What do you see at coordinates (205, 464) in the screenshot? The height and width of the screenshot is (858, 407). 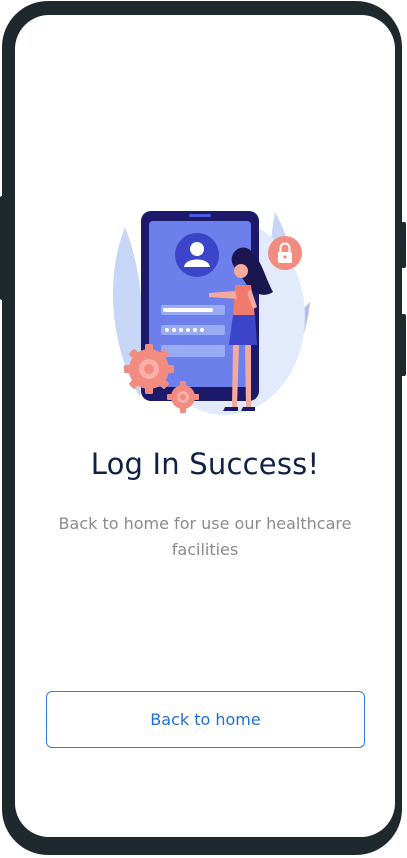 I see `page-title: Log In Success!` at bounding box center [205, 464].